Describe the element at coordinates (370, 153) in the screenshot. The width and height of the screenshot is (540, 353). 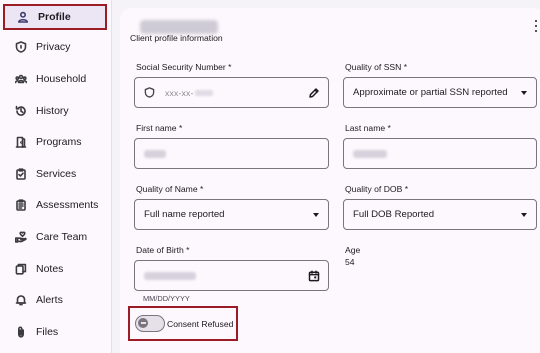
I see `last-name-redacted` at that location.